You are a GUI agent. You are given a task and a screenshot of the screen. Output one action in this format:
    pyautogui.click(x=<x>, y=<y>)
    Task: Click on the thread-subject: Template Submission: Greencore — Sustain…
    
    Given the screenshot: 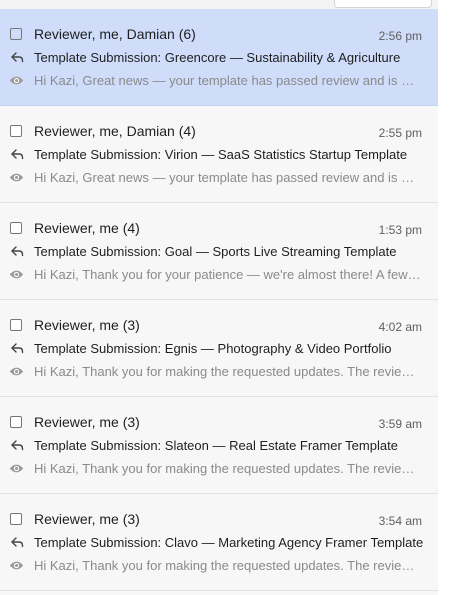 What is the action you would take?
    pyautogui.click(x=217, y=57)
    